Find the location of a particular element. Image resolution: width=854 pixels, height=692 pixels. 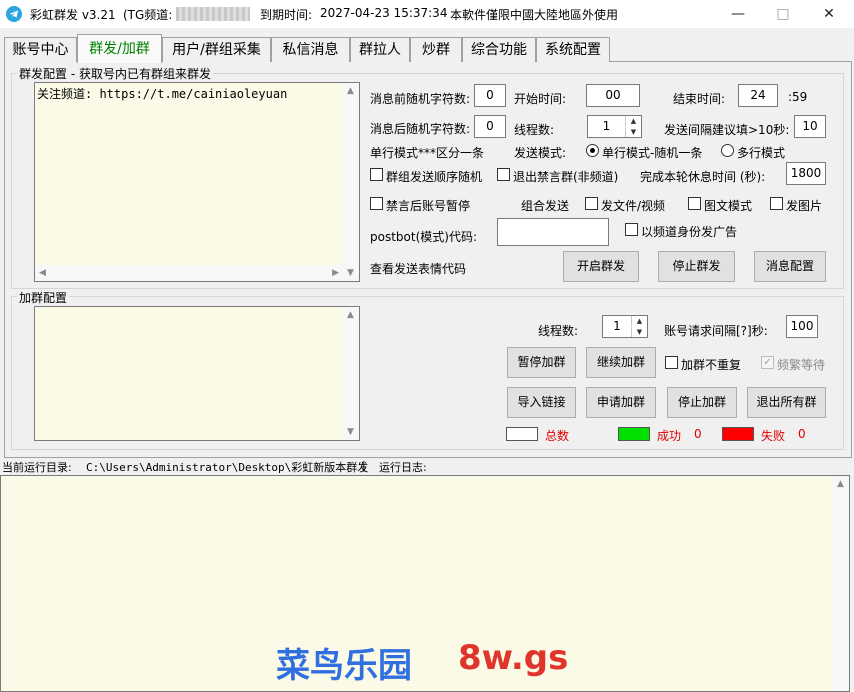

join-links-textarea: ▲ ▼ is located at coordinates (197, 373).